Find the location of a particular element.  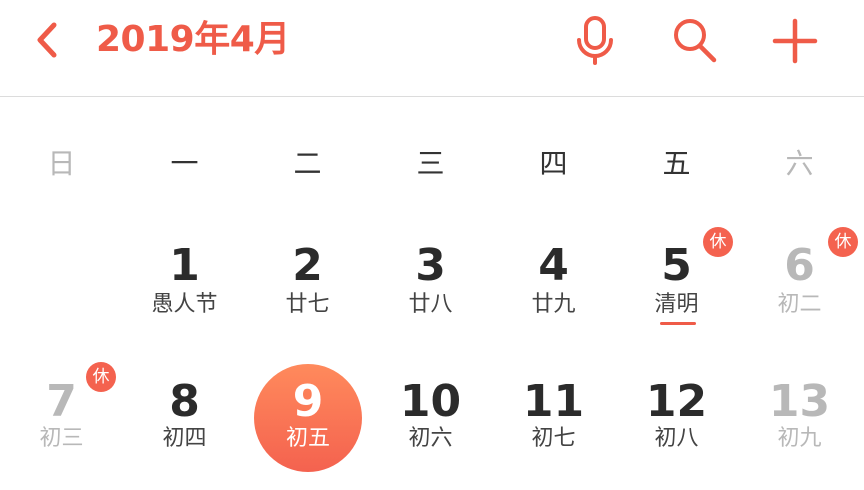

day-lunar: 清明 is located at coordinates (676, 304).